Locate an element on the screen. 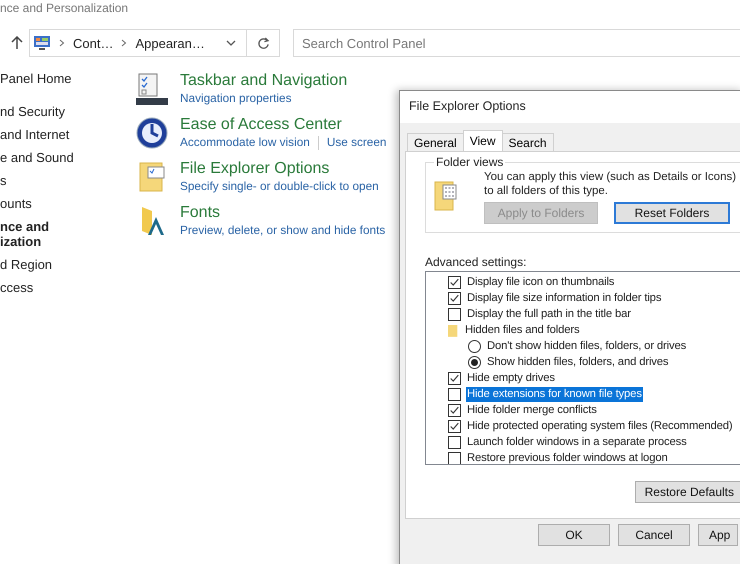 The height and width of the screenshot is (564, 740). dialog-button: OK is located at coordinates (574, 535).